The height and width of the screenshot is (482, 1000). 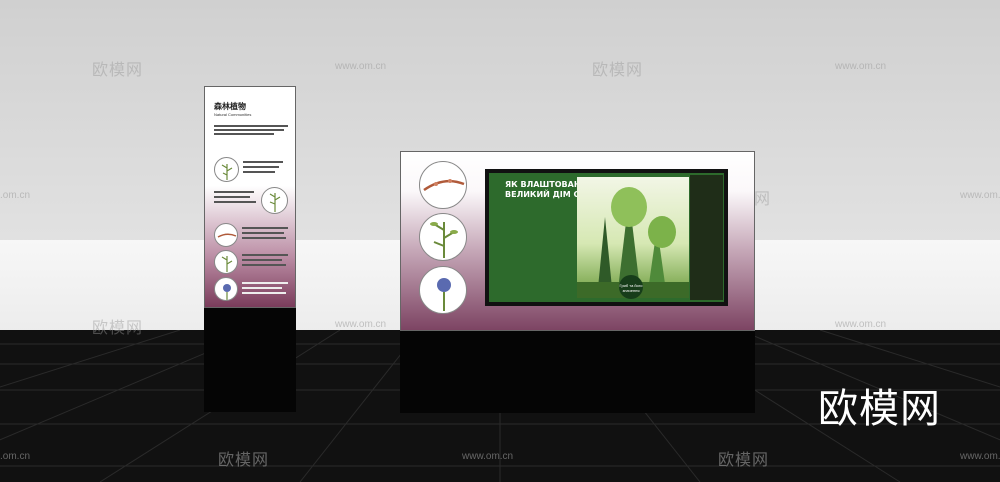 What do you see at coordinates (879, 409) in the screenshot?
I see `corner-logo: 欧模网` at bounding box center [879, 409].